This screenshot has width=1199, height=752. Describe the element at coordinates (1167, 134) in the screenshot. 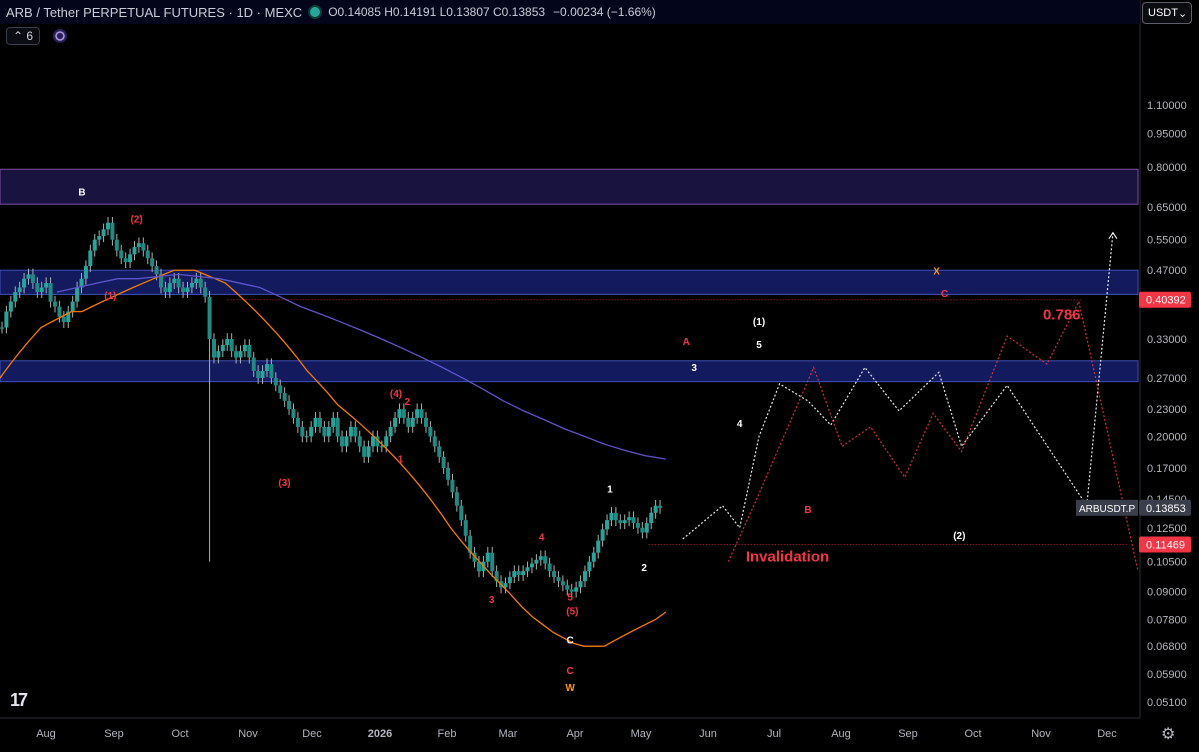

I see `price-tick-label: 0.95000` at that location.